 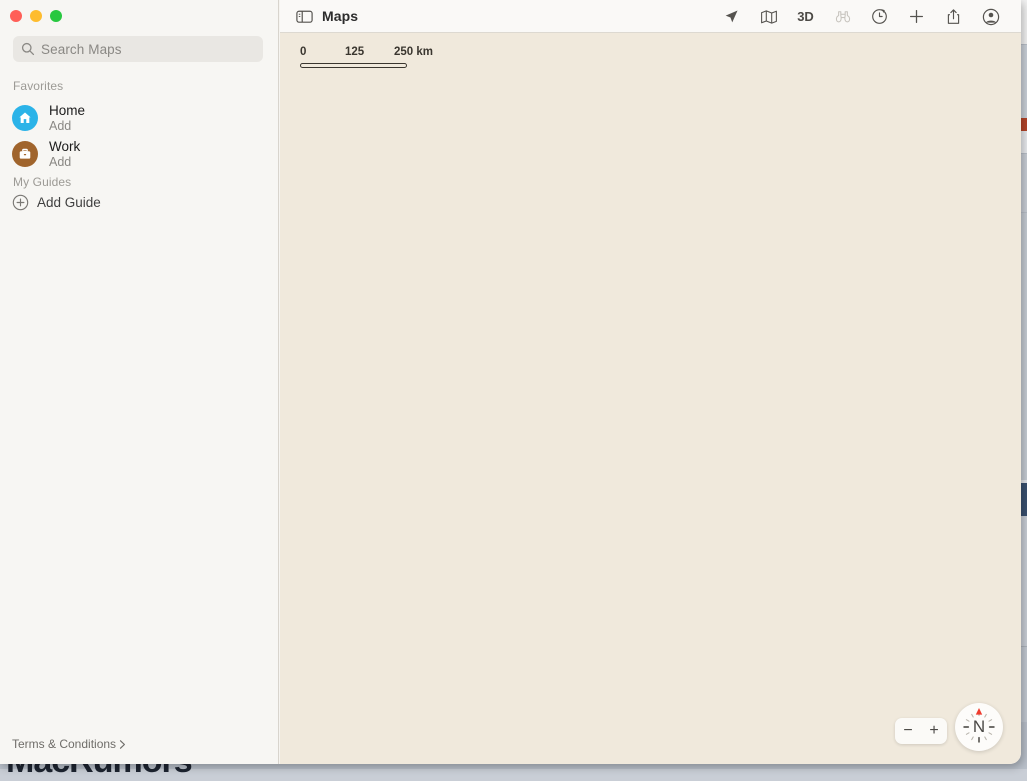 I want to click on page-title: Maps, so click(x=340, y=16).